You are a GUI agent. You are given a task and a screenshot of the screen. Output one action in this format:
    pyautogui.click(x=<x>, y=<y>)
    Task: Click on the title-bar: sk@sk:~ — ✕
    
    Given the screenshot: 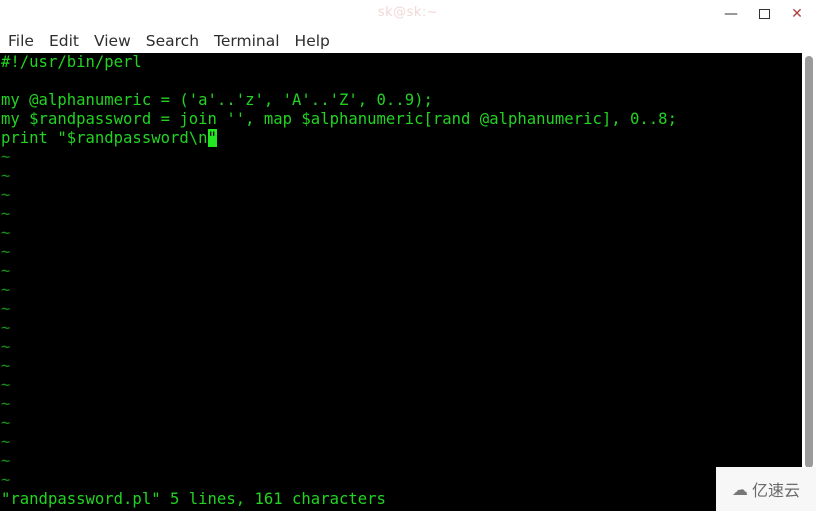 What is the action you would take?
    pyautogui.click(x=408, y=14)
    